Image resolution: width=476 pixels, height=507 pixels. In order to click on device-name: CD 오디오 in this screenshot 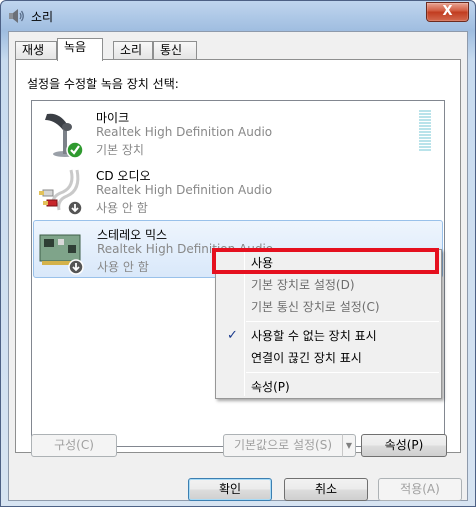, I will do `click(123, 176)`.